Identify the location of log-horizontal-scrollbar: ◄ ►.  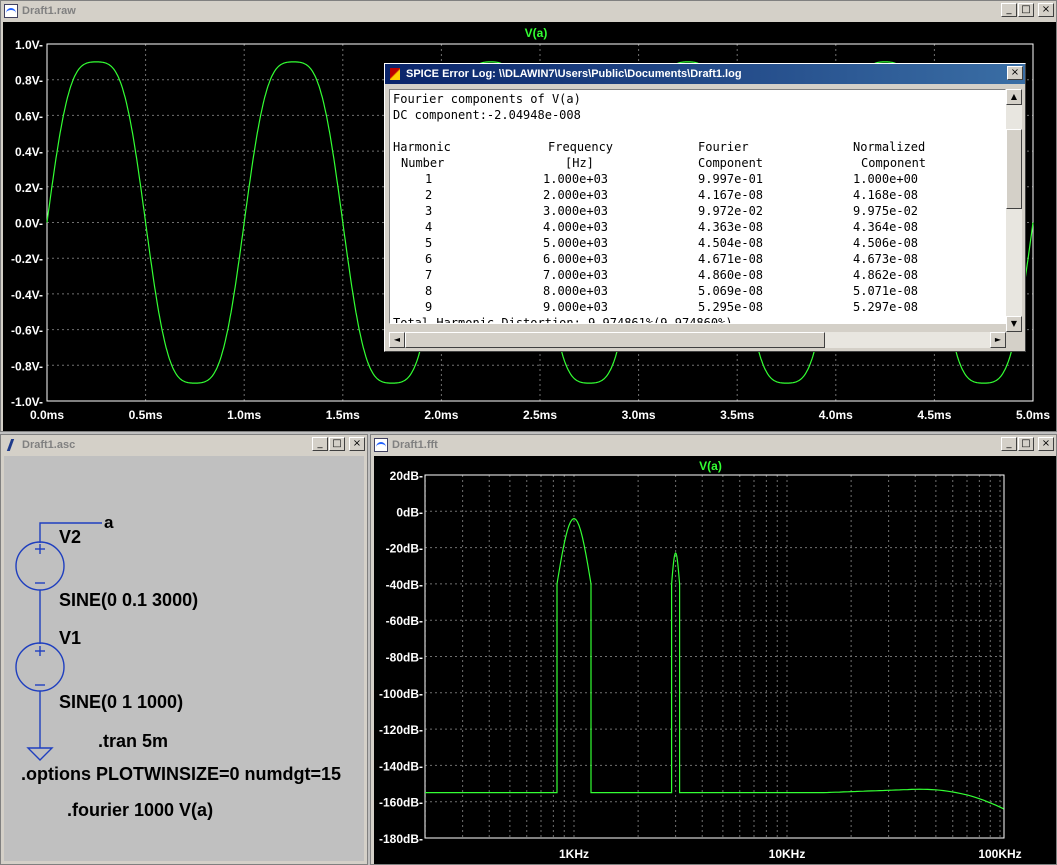
(697, 340).